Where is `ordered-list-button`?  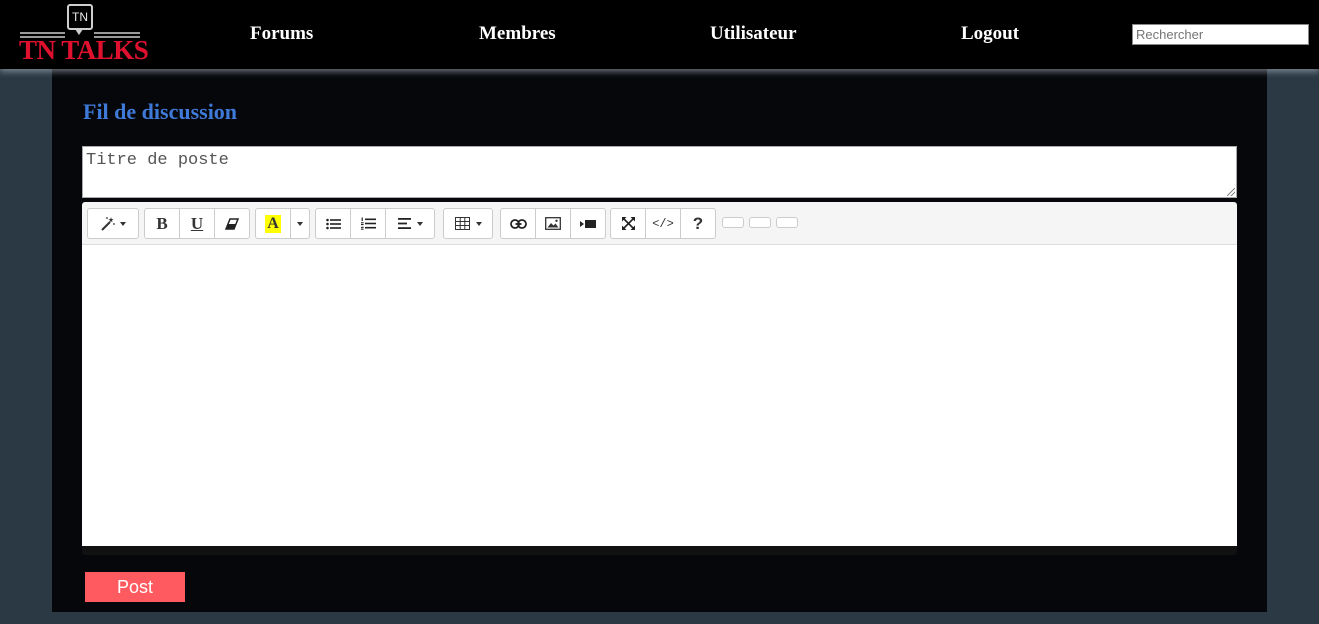 ordered-list-button is located at coordinates (368, 223).